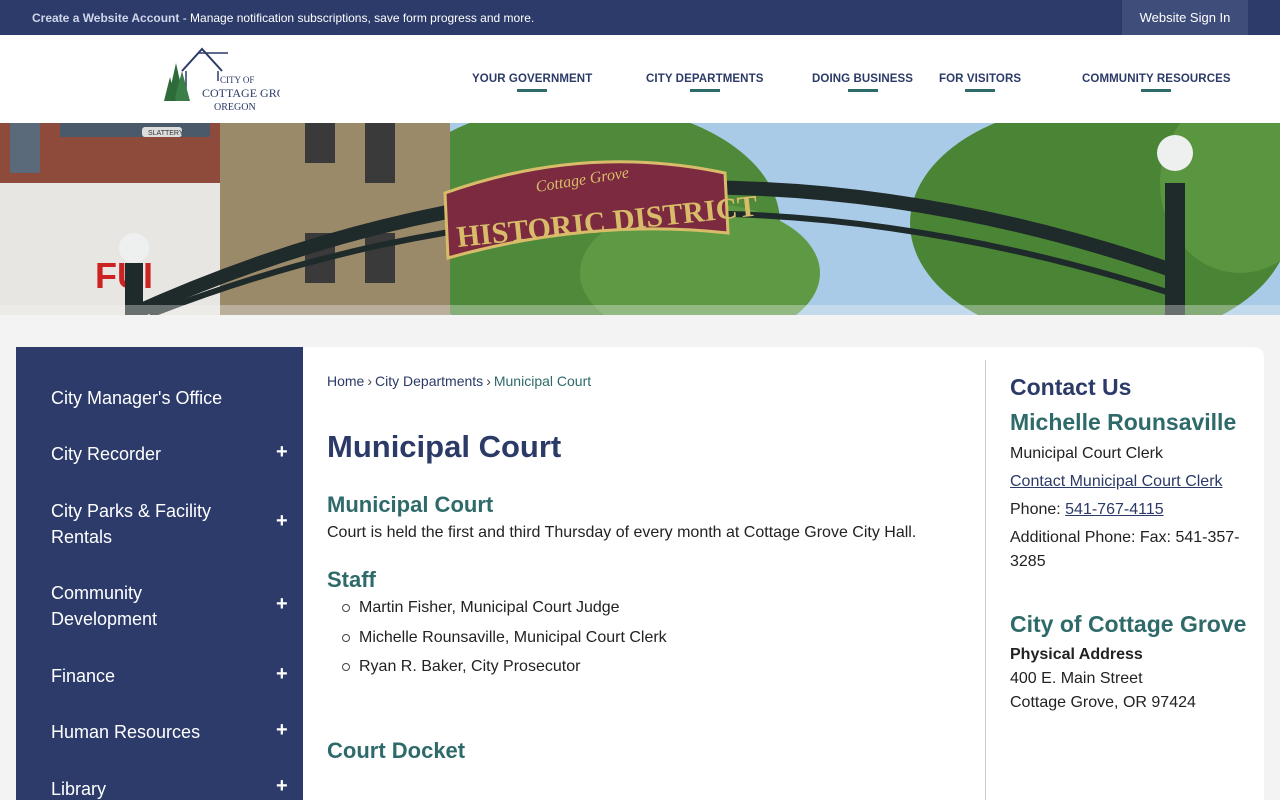  I want to click on contact-link-wrap: Contact Municipal Court Clerk, so click(1130, 482).